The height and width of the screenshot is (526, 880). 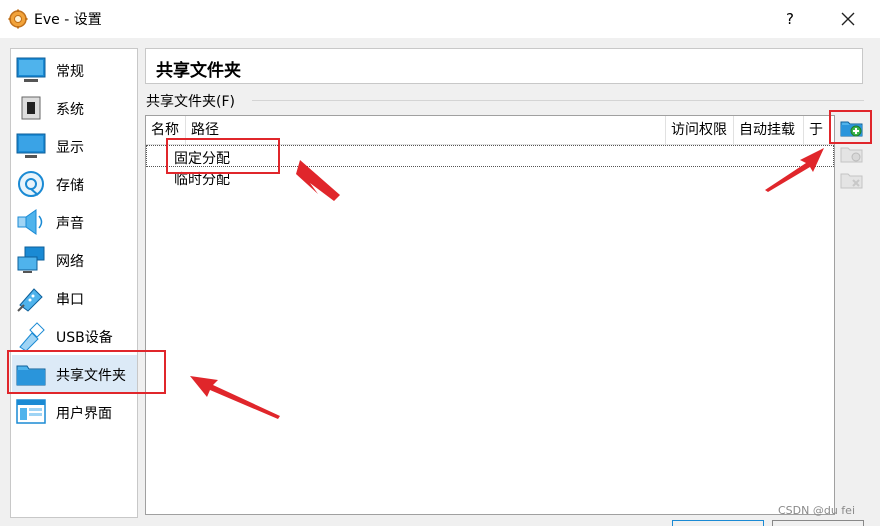 What do you see at coordinates (818, 523) in the screenshot?
I see `cancel-button-edge` at bounding box center [818, 523].